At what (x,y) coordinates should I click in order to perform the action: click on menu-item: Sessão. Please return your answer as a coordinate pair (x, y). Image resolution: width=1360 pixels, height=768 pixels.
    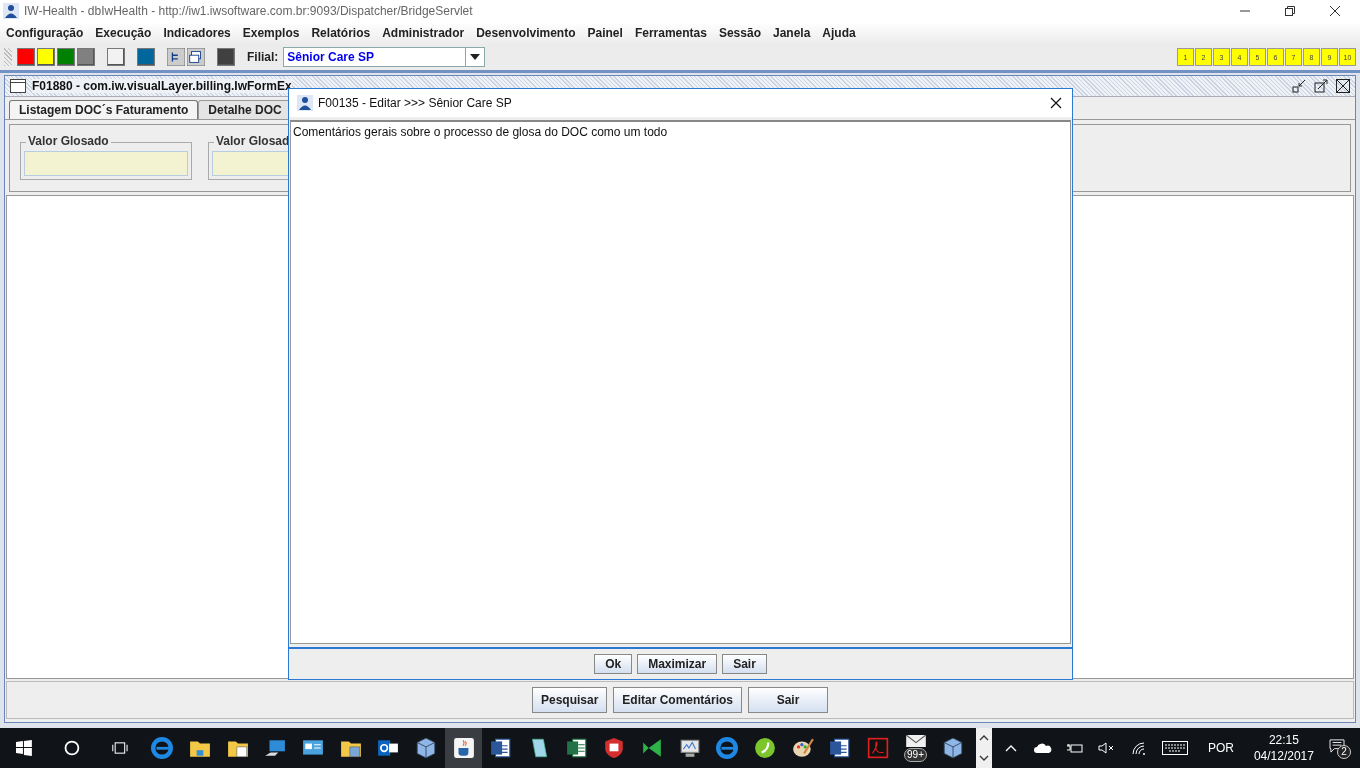
    Looking at the image, I should click on (739, 33).